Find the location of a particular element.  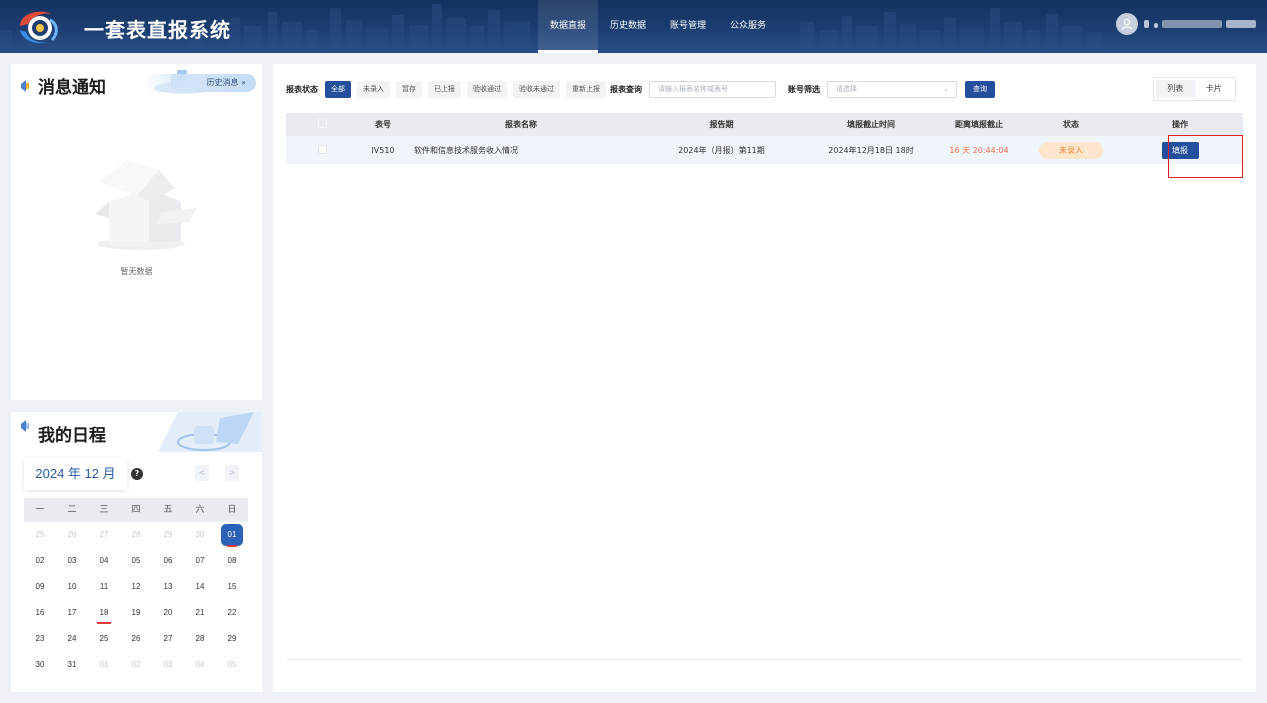

status-filter-rejected: 验收未通过 is located at coordinates (536, 89).